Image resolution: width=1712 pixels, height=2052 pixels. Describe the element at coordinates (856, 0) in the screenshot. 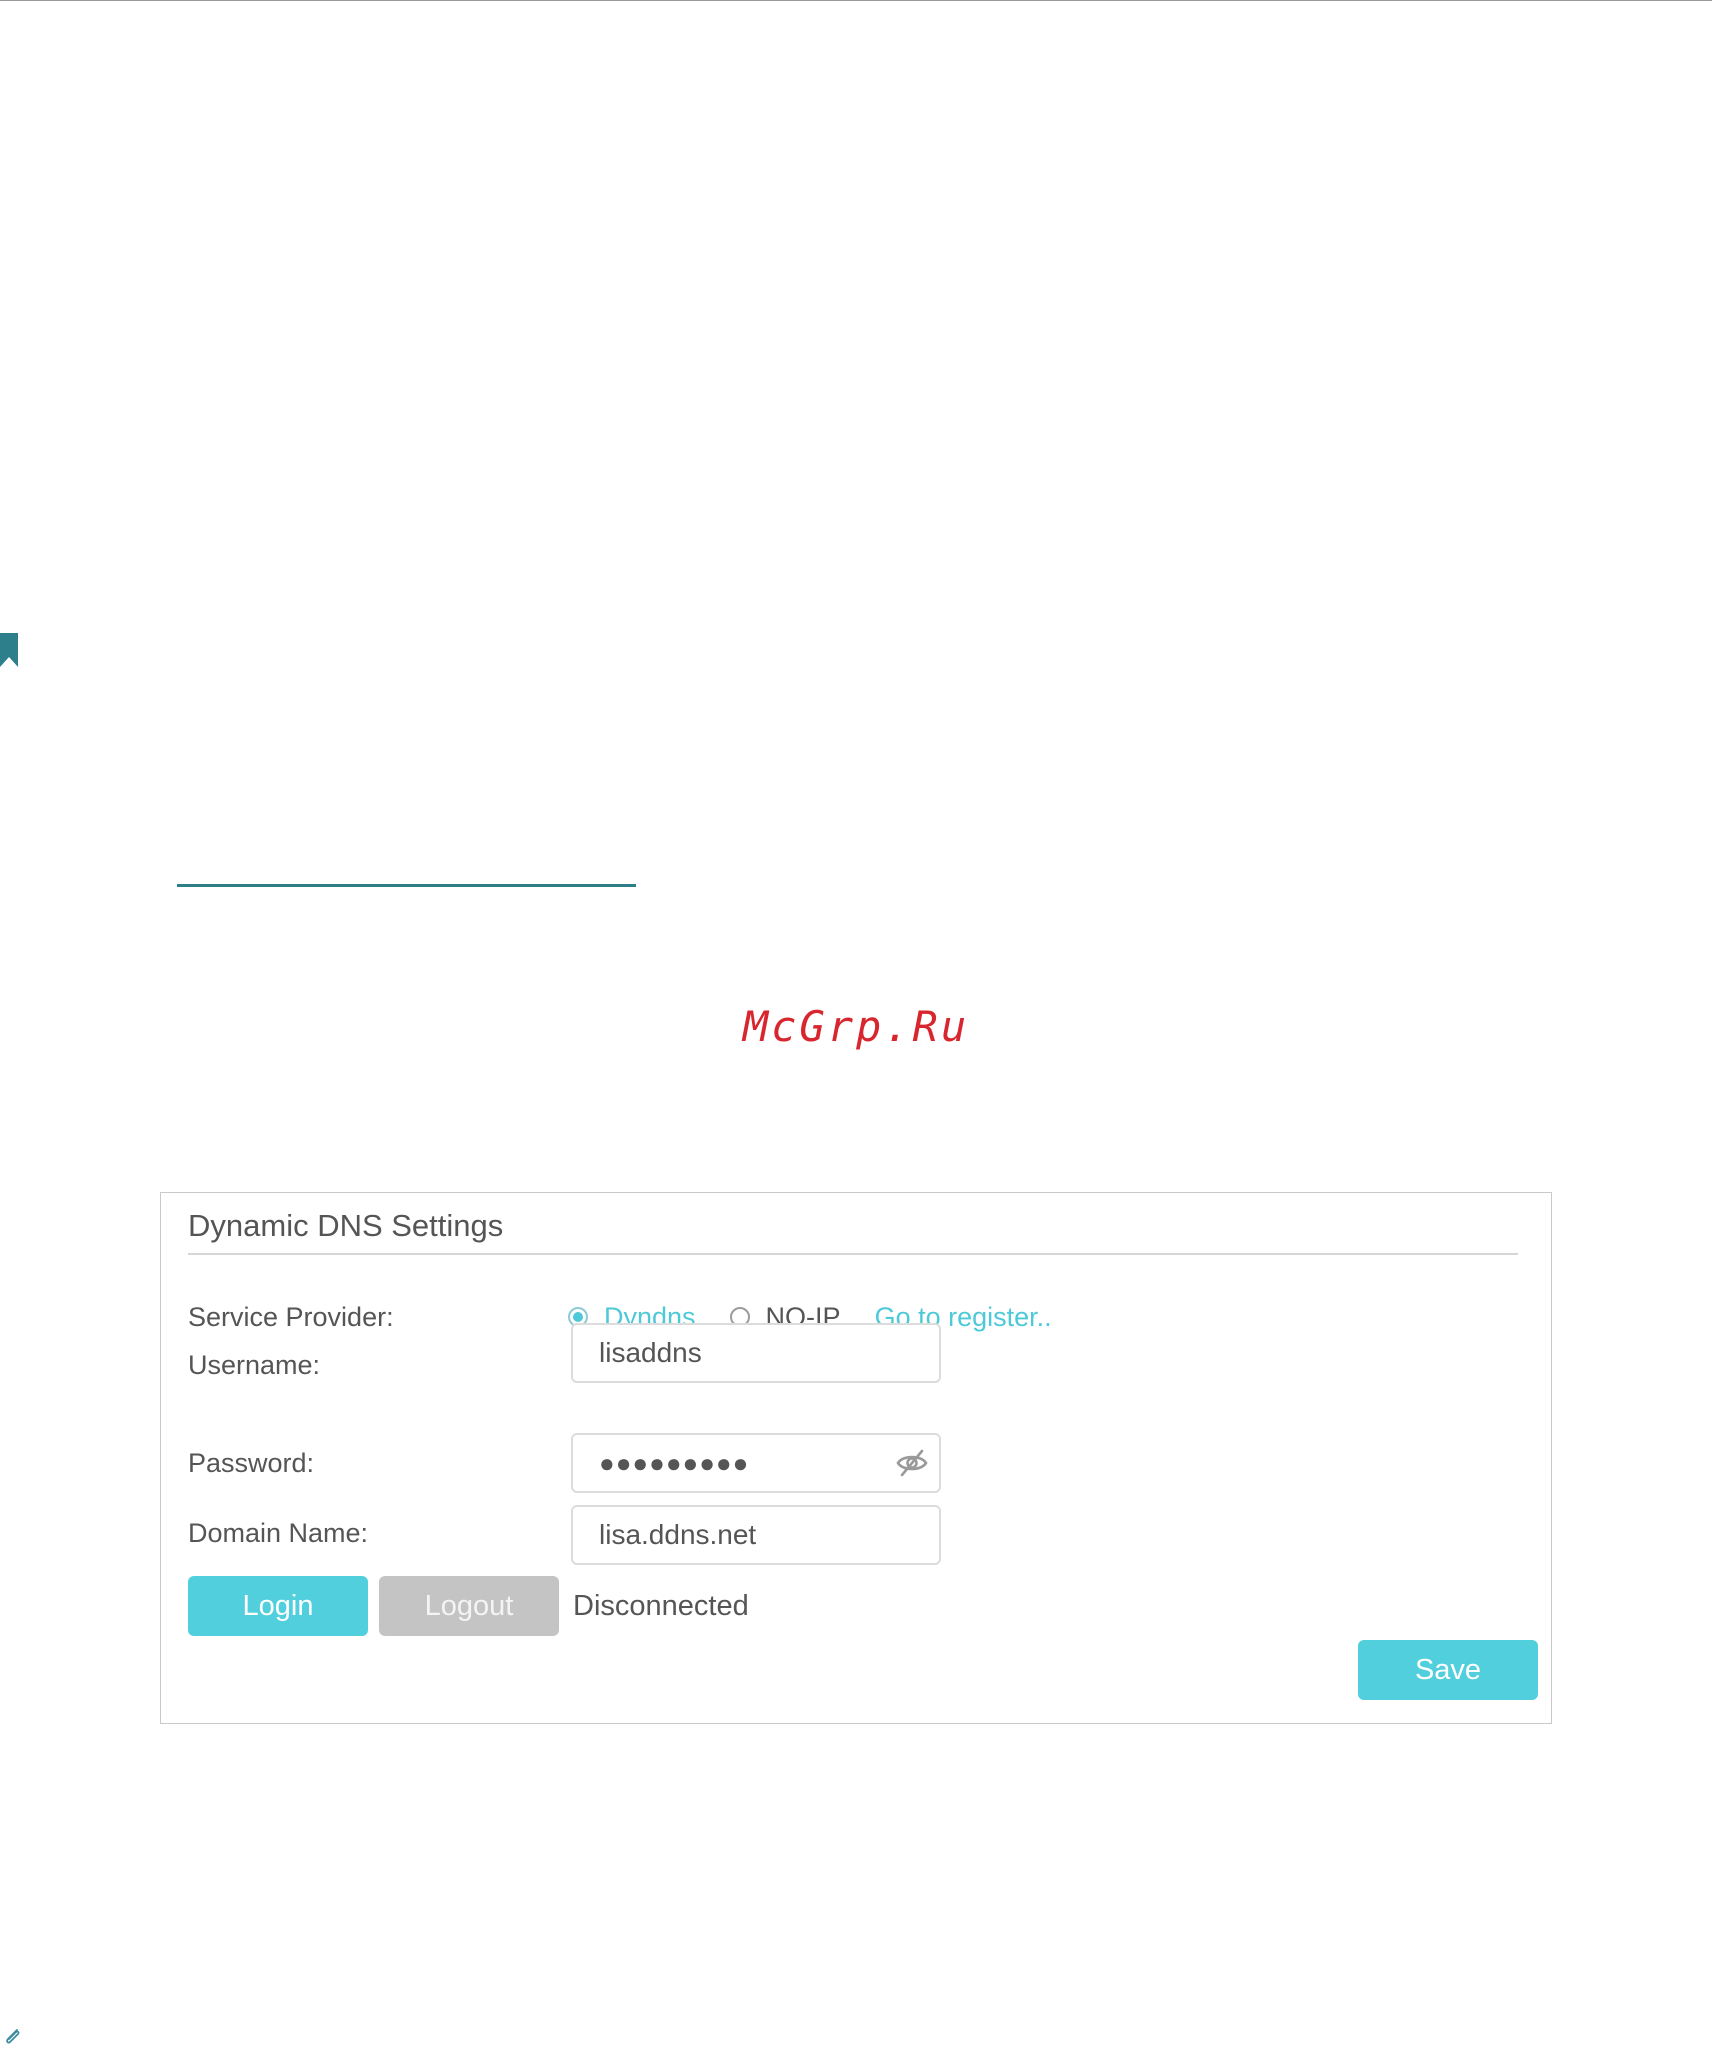

I see `page-top-rule` at that location.